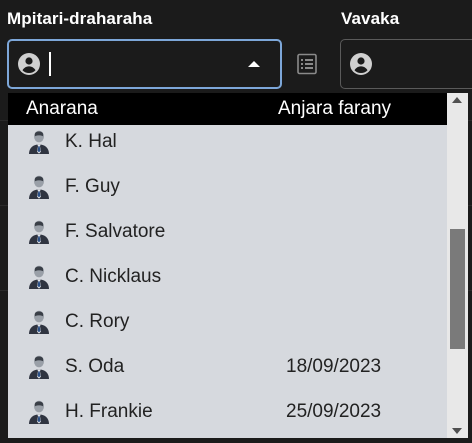 The image size is (472, 443). I want to click on row-name: K. Hal, so click(91, 141).